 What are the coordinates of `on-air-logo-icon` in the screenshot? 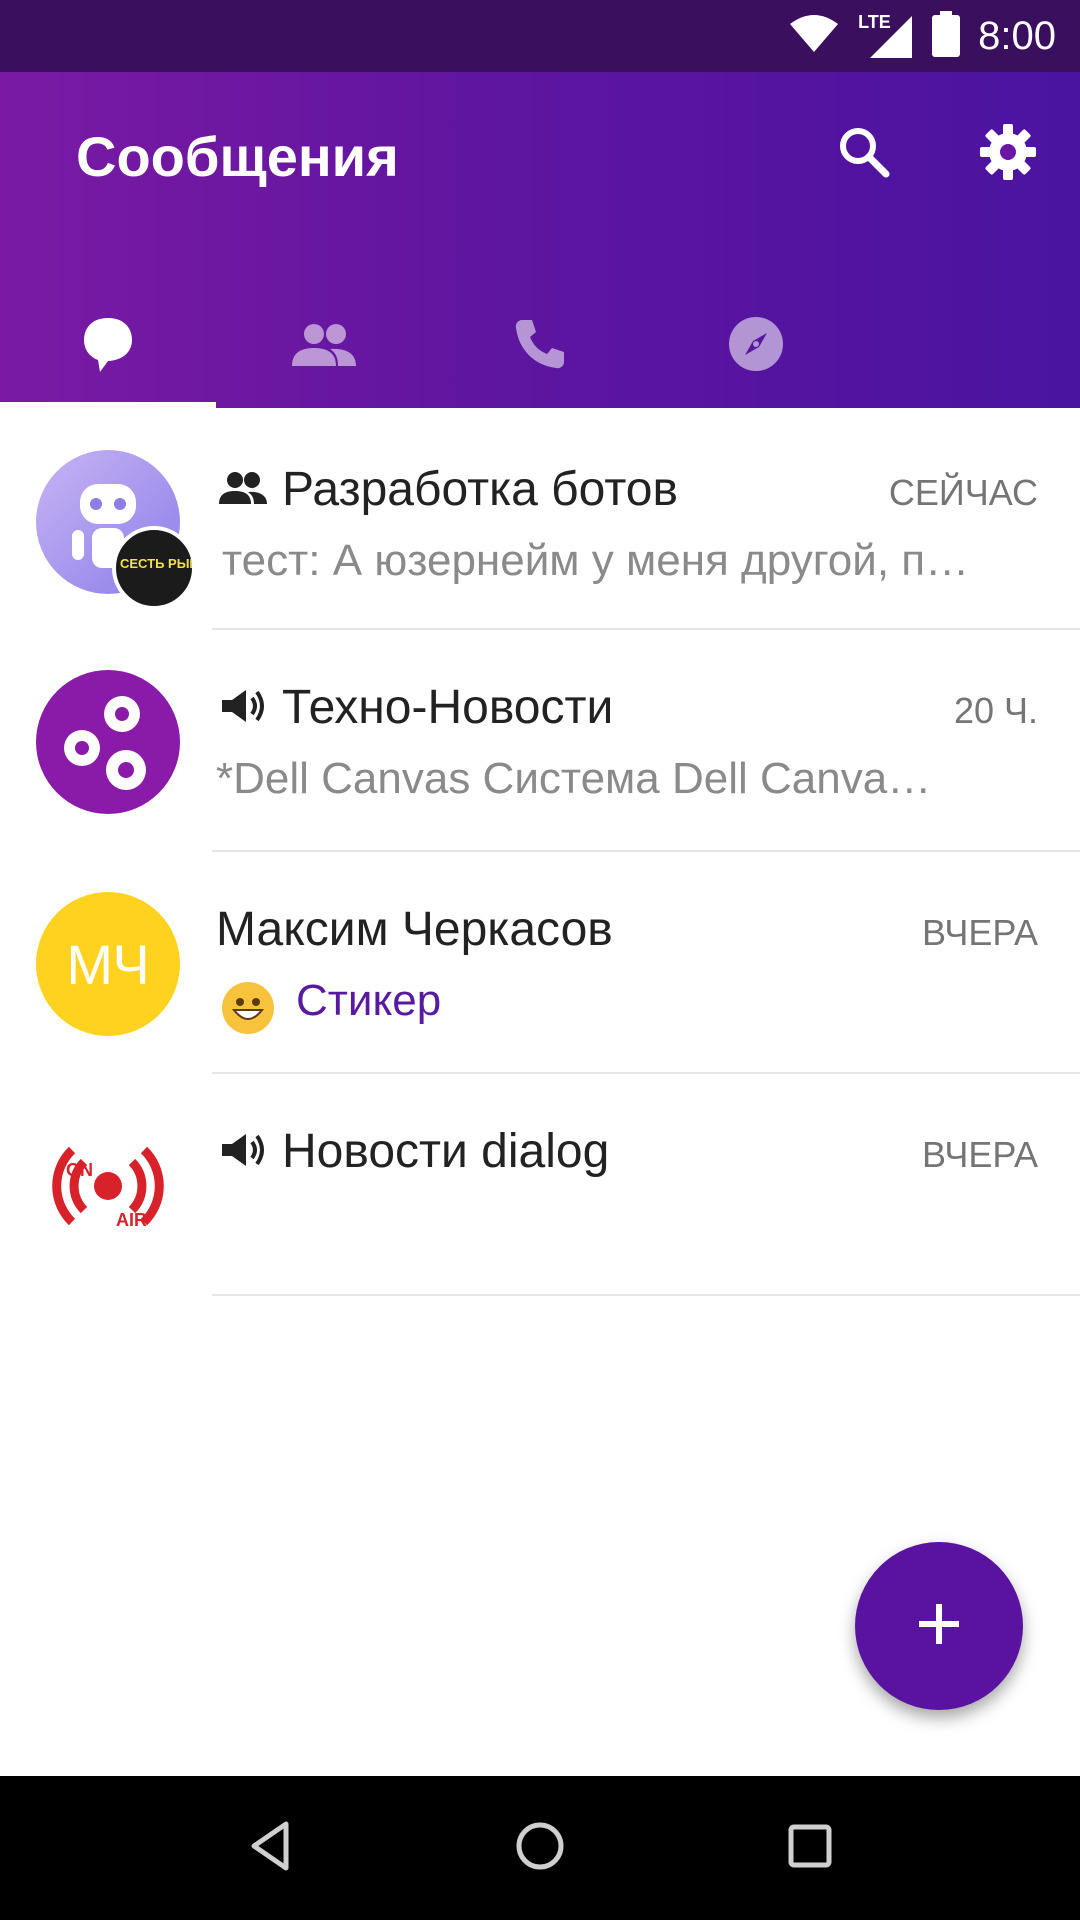 It's located at (108, 1186).